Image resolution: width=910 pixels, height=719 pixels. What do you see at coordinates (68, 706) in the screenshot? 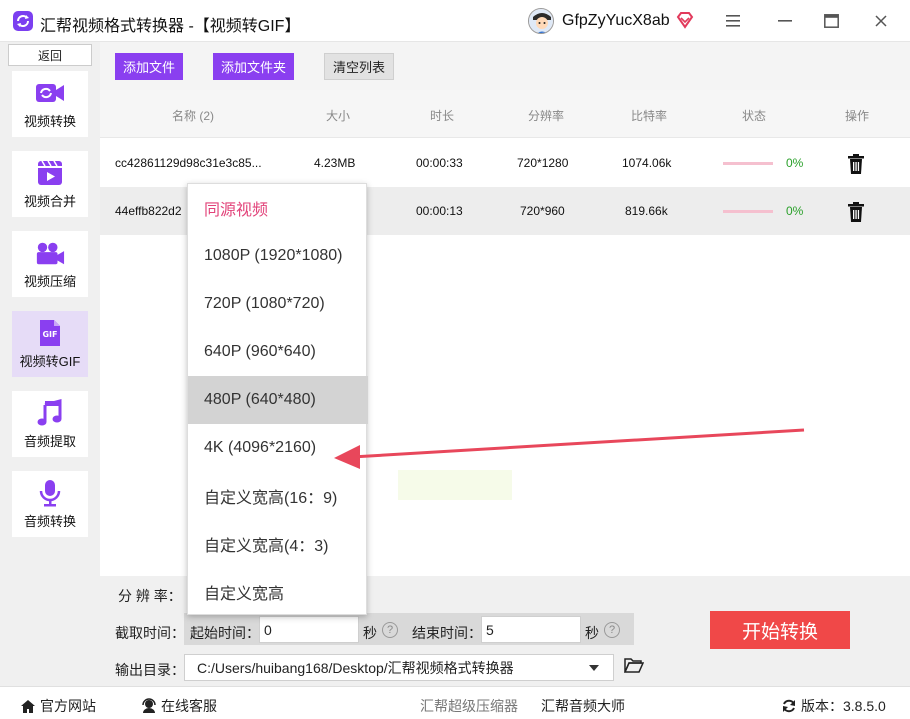
I see `official-site-label: 官方网站` at bounding box center [68, 706].